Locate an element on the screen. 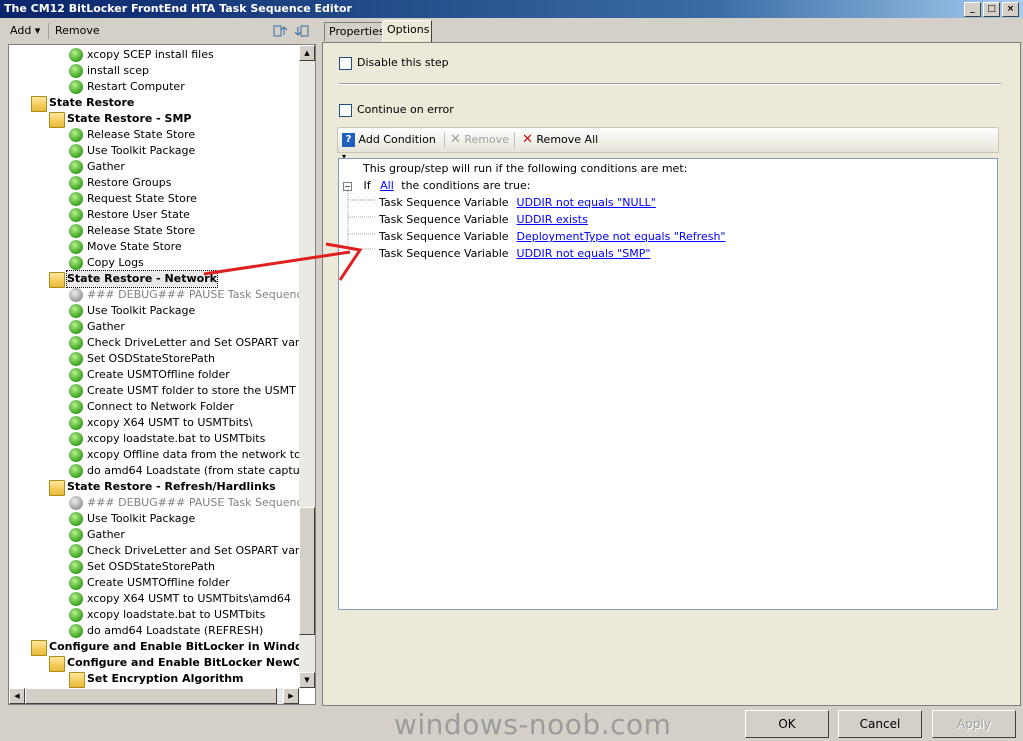 Image resolution: width=1023 pixels, height=741 pixels. tree-item-label: Restore User State is located at coordinates (138, 214).